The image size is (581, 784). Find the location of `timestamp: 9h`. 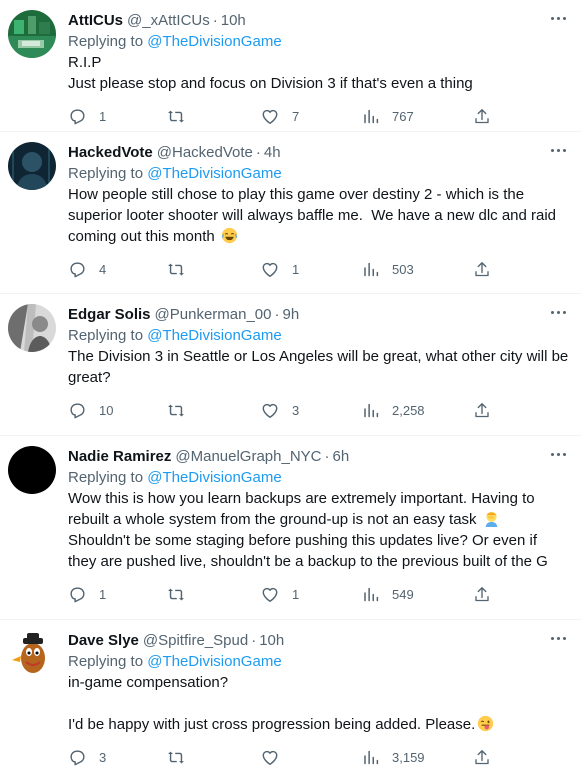

timestamp: 9h is located at coordinates (291, 314).